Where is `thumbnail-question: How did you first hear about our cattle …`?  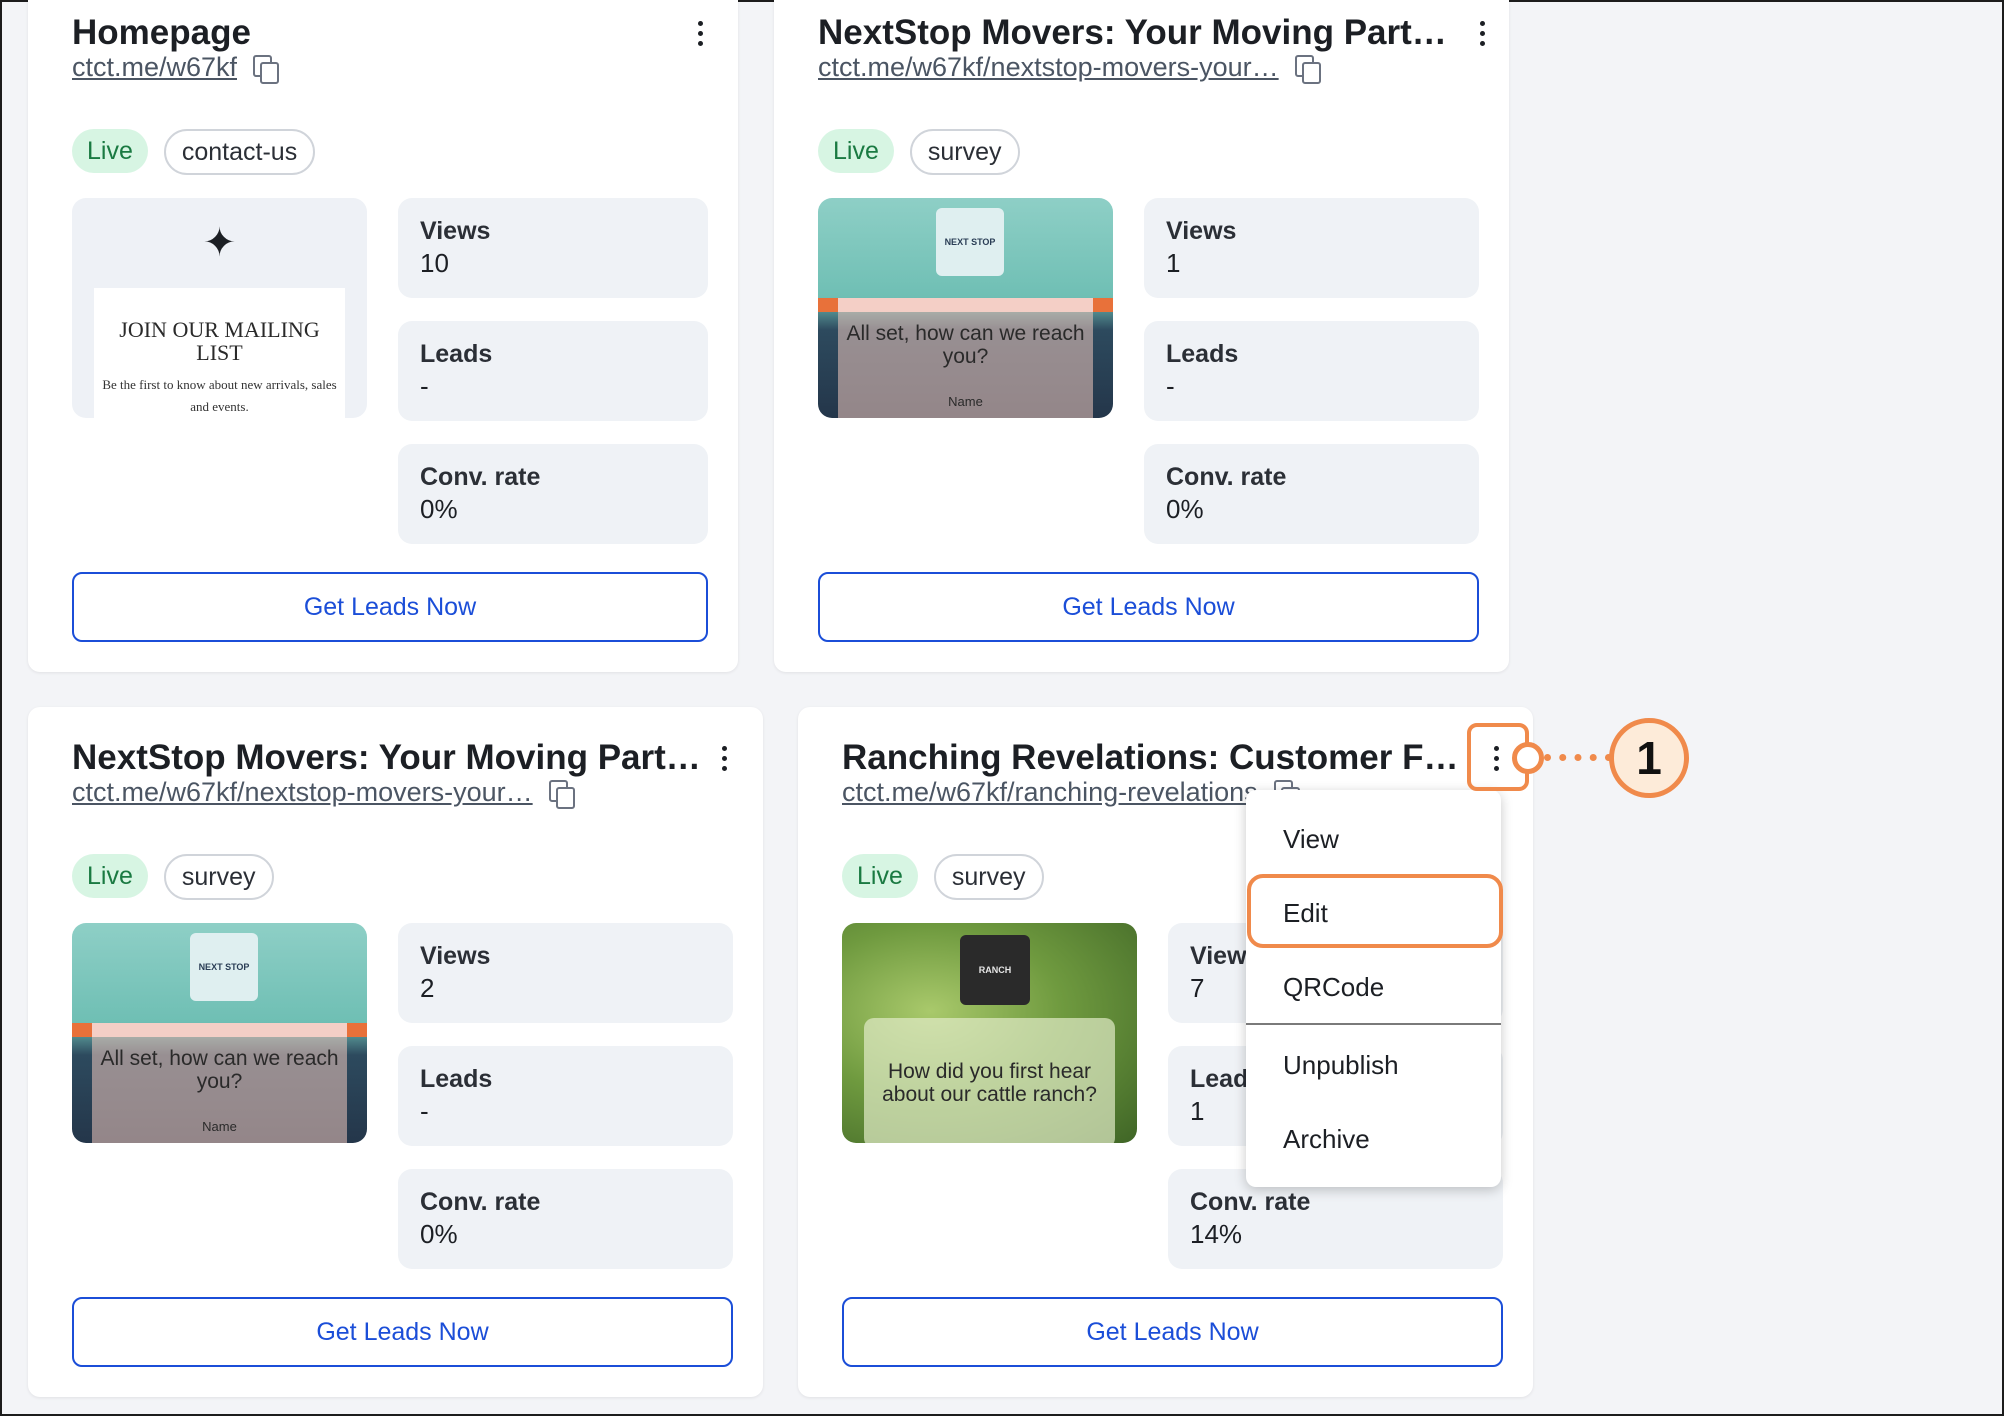 thumbnail-question: How did you first hear about our cattle … is located at coordinates (989, 1080).